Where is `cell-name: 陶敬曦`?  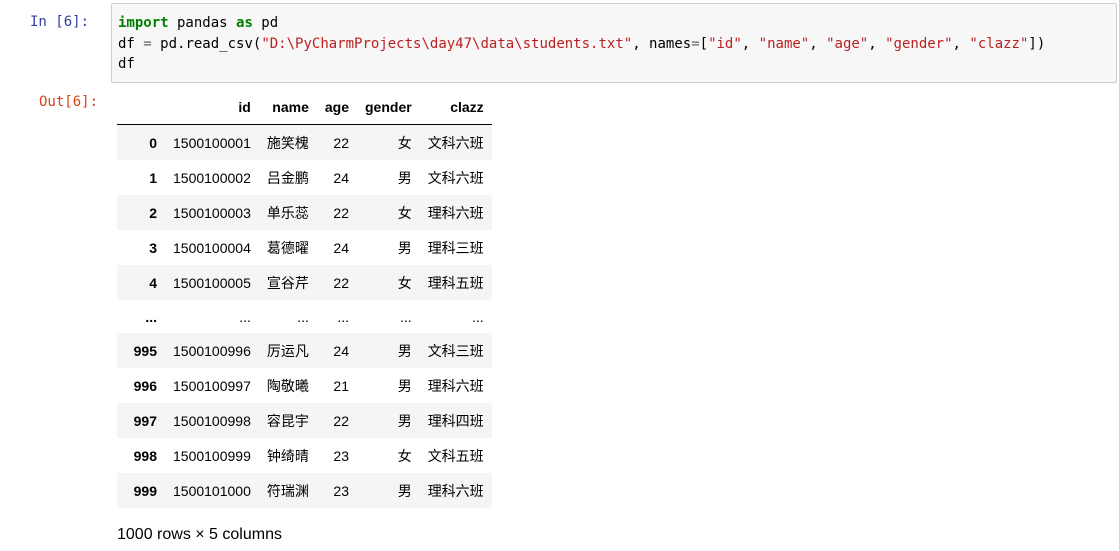 cell-name: 陶敬曦 is located at coordinates (287, 385).